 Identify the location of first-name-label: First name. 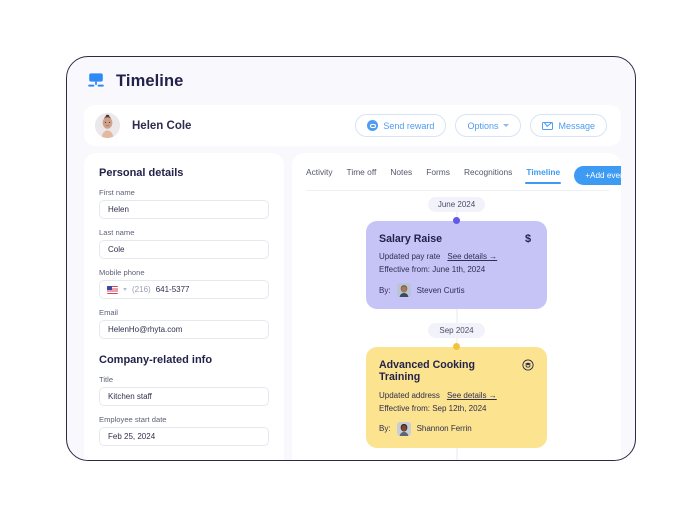
(117, 192).